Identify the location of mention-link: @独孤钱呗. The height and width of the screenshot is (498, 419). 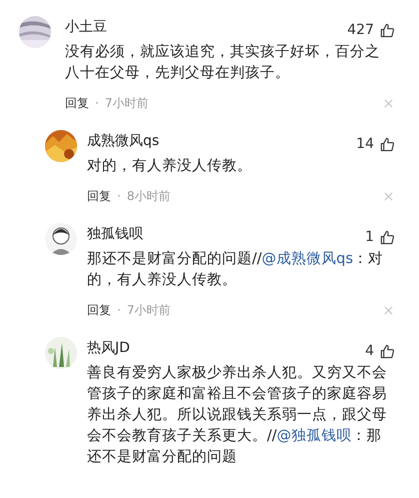
(314, 436).